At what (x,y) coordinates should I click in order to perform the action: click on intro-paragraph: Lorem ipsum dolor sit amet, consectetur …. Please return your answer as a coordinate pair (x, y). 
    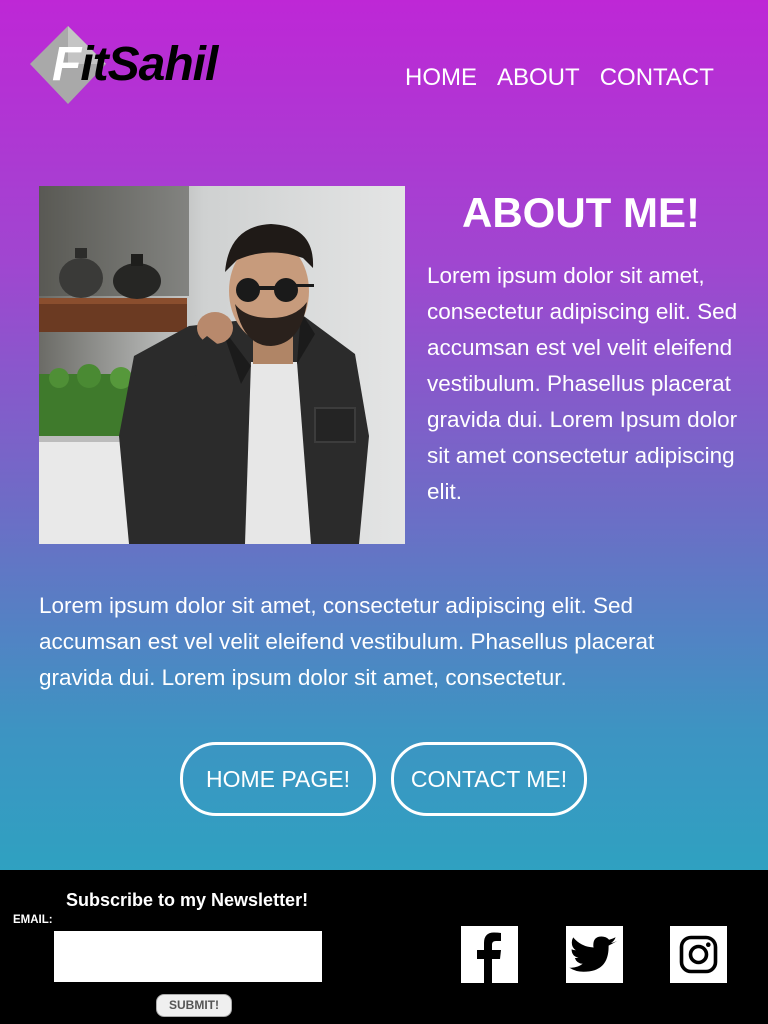
    Looking at the image, I should click on (347, 641).